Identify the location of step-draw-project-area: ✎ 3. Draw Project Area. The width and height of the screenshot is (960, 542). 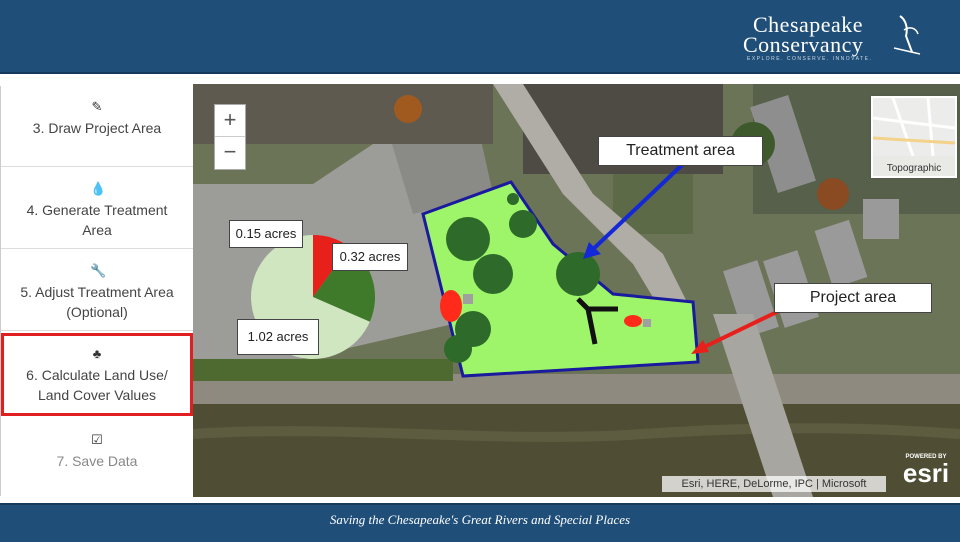
(97, 126).